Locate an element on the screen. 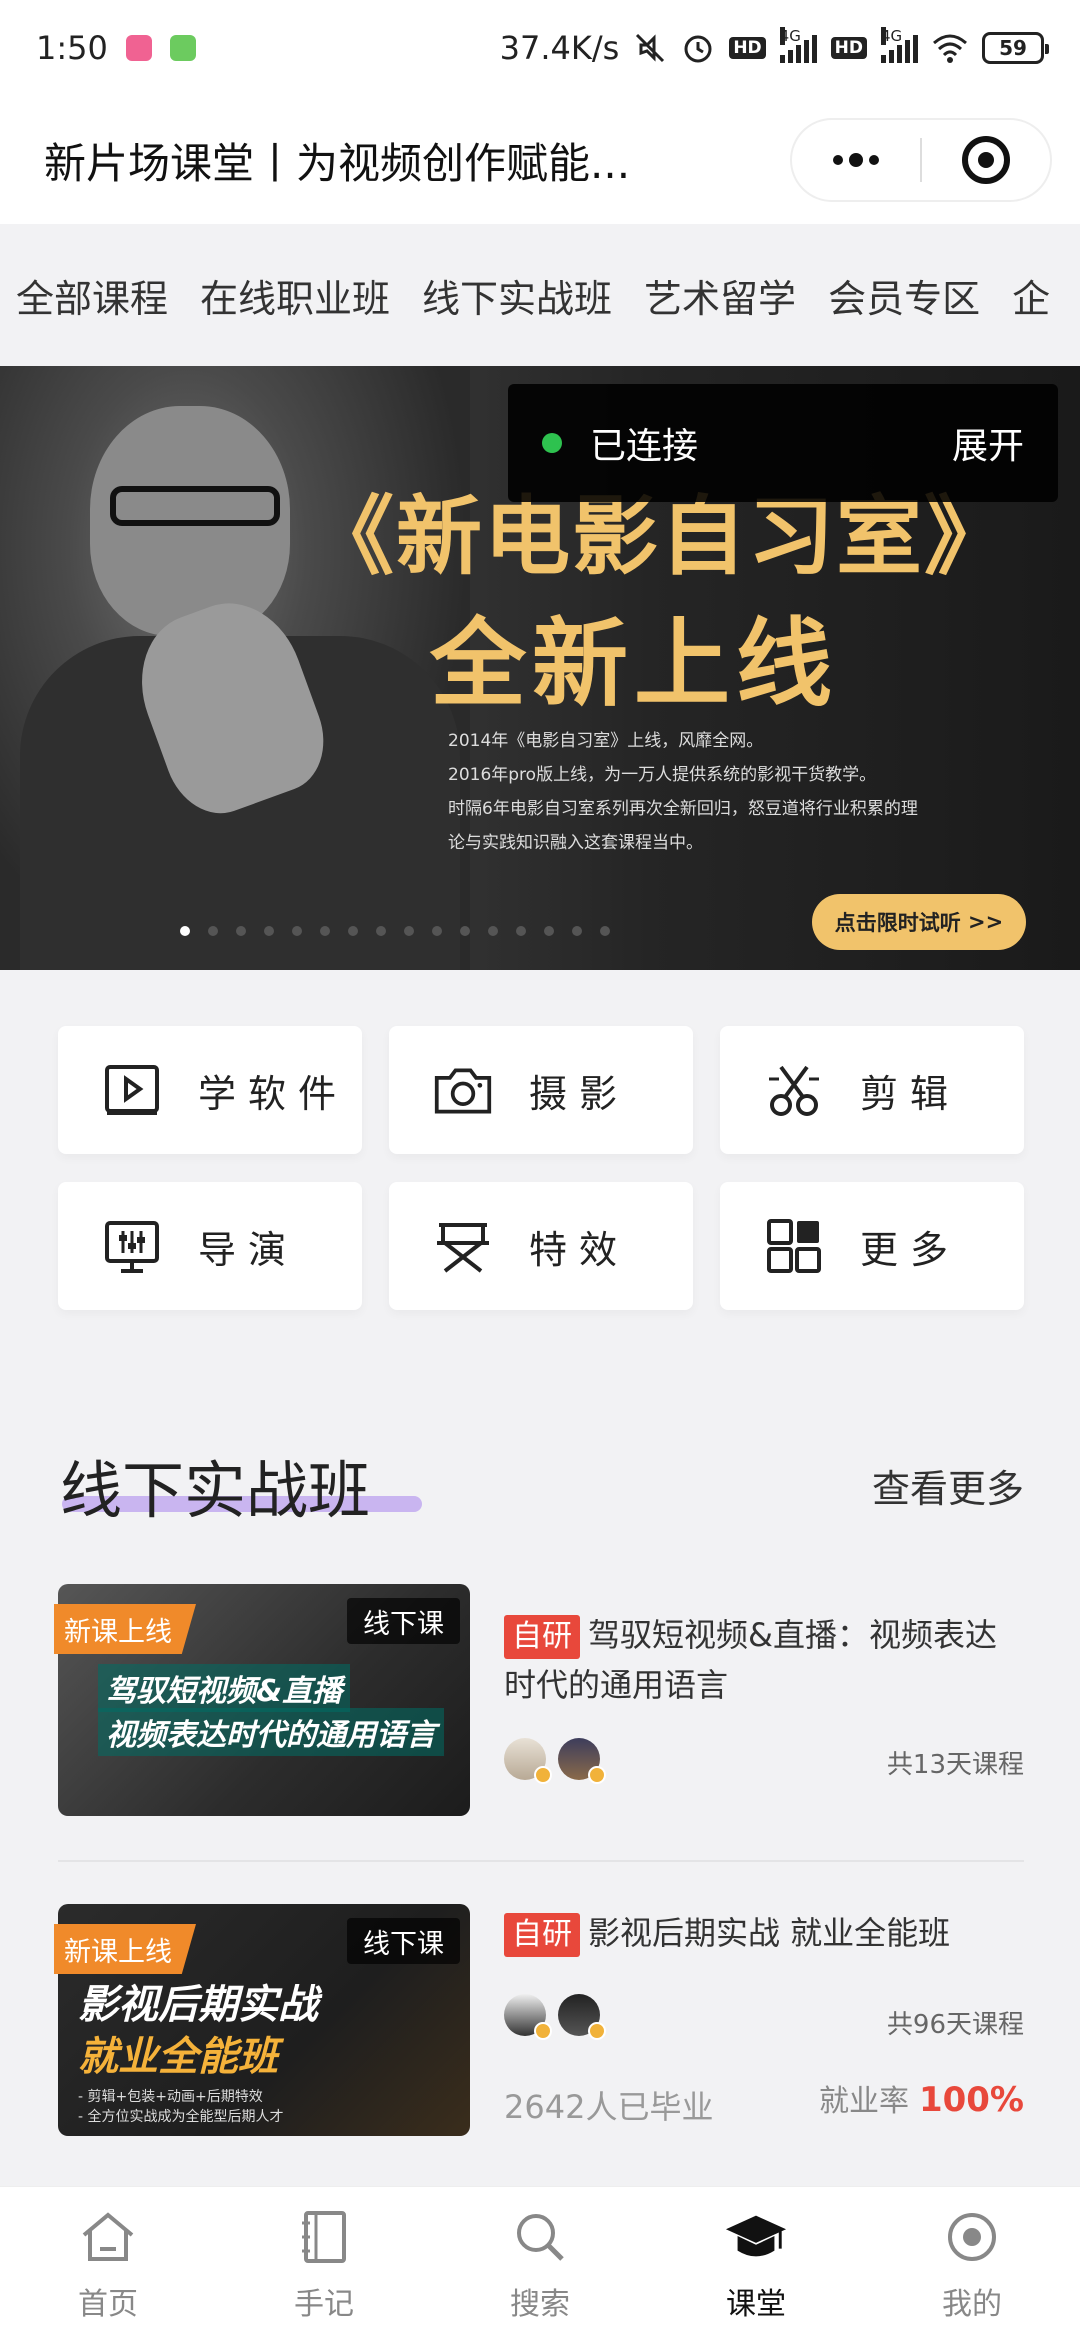 The height and width of the screenshot is (2340, 1080). divider is located at coordinates (541, 1861).